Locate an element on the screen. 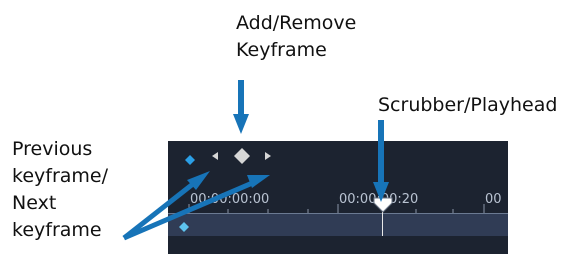 Image resolution: width=579 pixels, height=254 pixels. callout-line: Add/Remove is located at coordinates (296, 23).